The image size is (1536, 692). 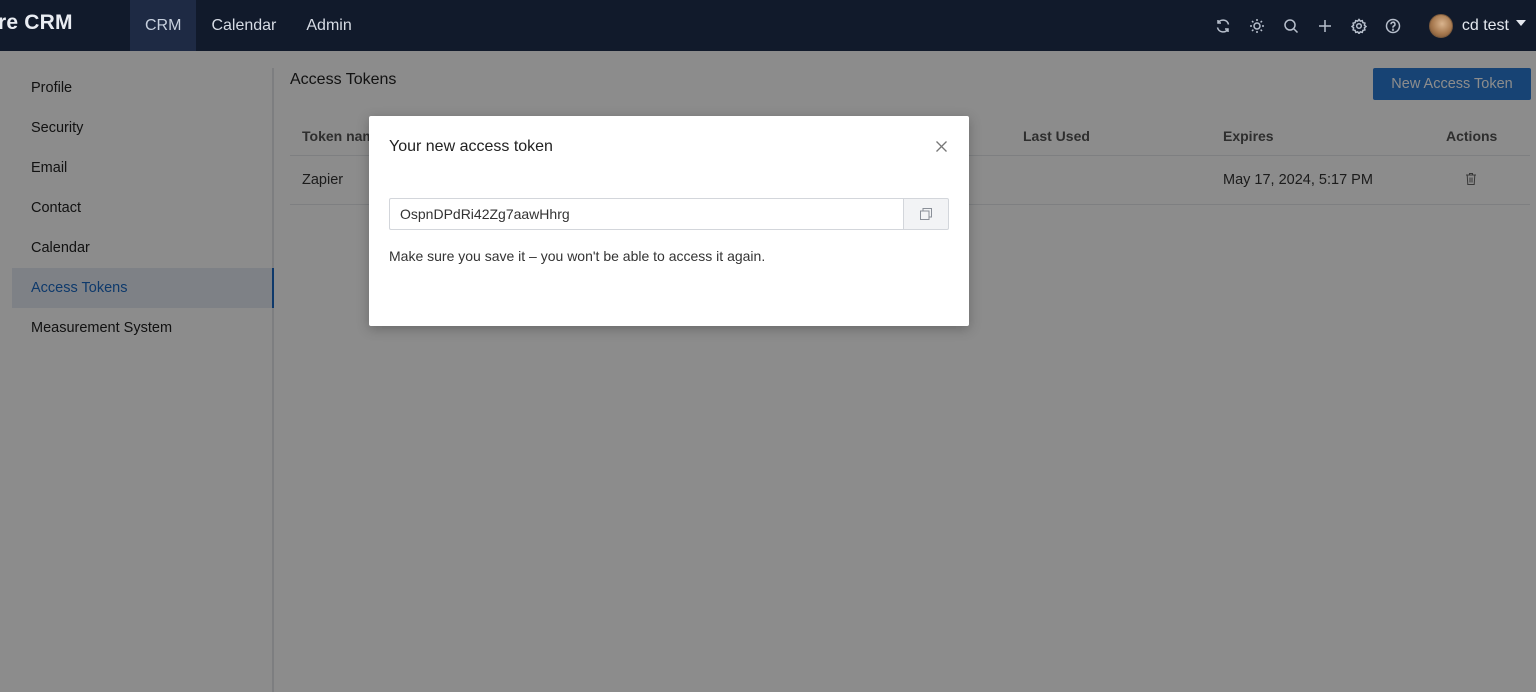 I want to click on copy-button, so click(x=926, y=214).